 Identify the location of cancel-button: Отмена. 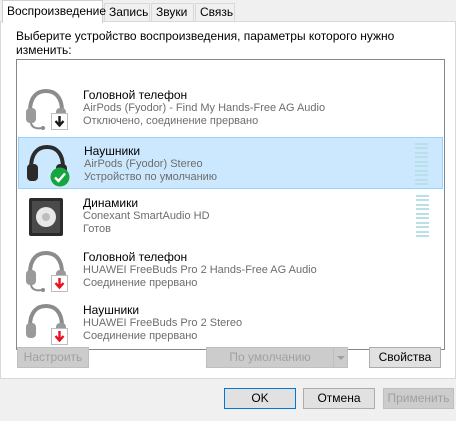
(339, 398).